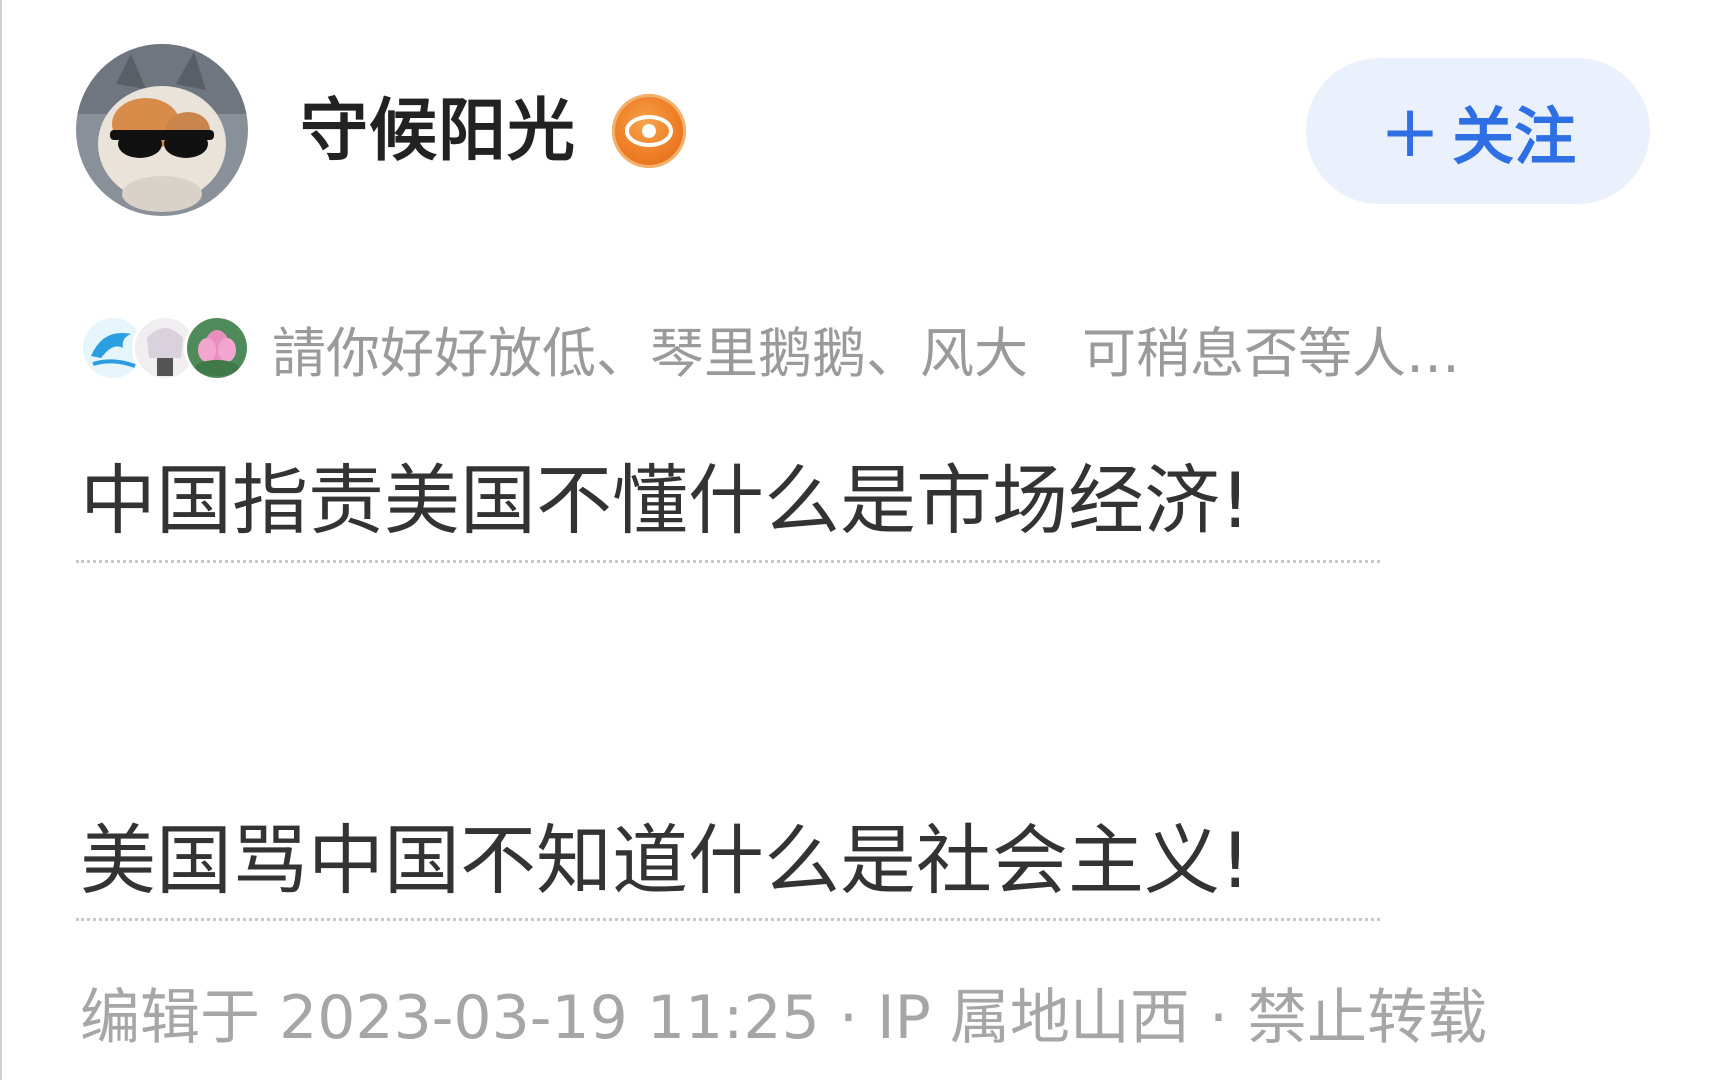  Describe the element at coordinates (665, 860) in the screenshot. I see `post-text-line: 美国骂中国不知道什么是社会主义!` at that location.